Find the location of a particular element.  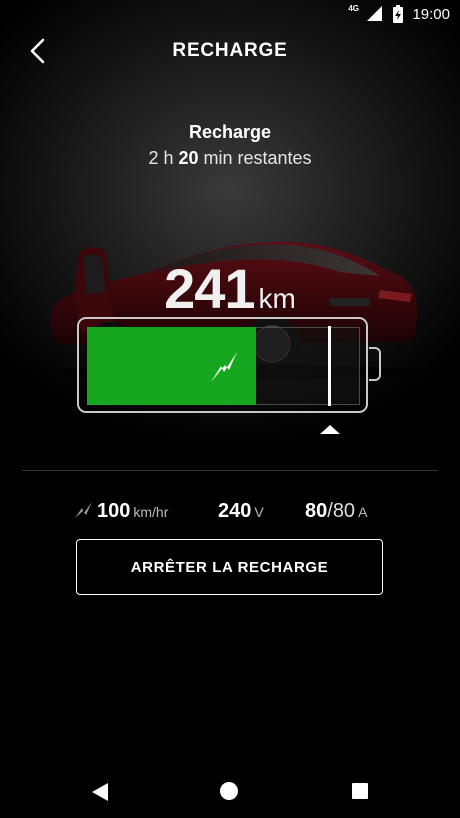

remaining-suffix: min restantes is located at coordinates (255, 158).